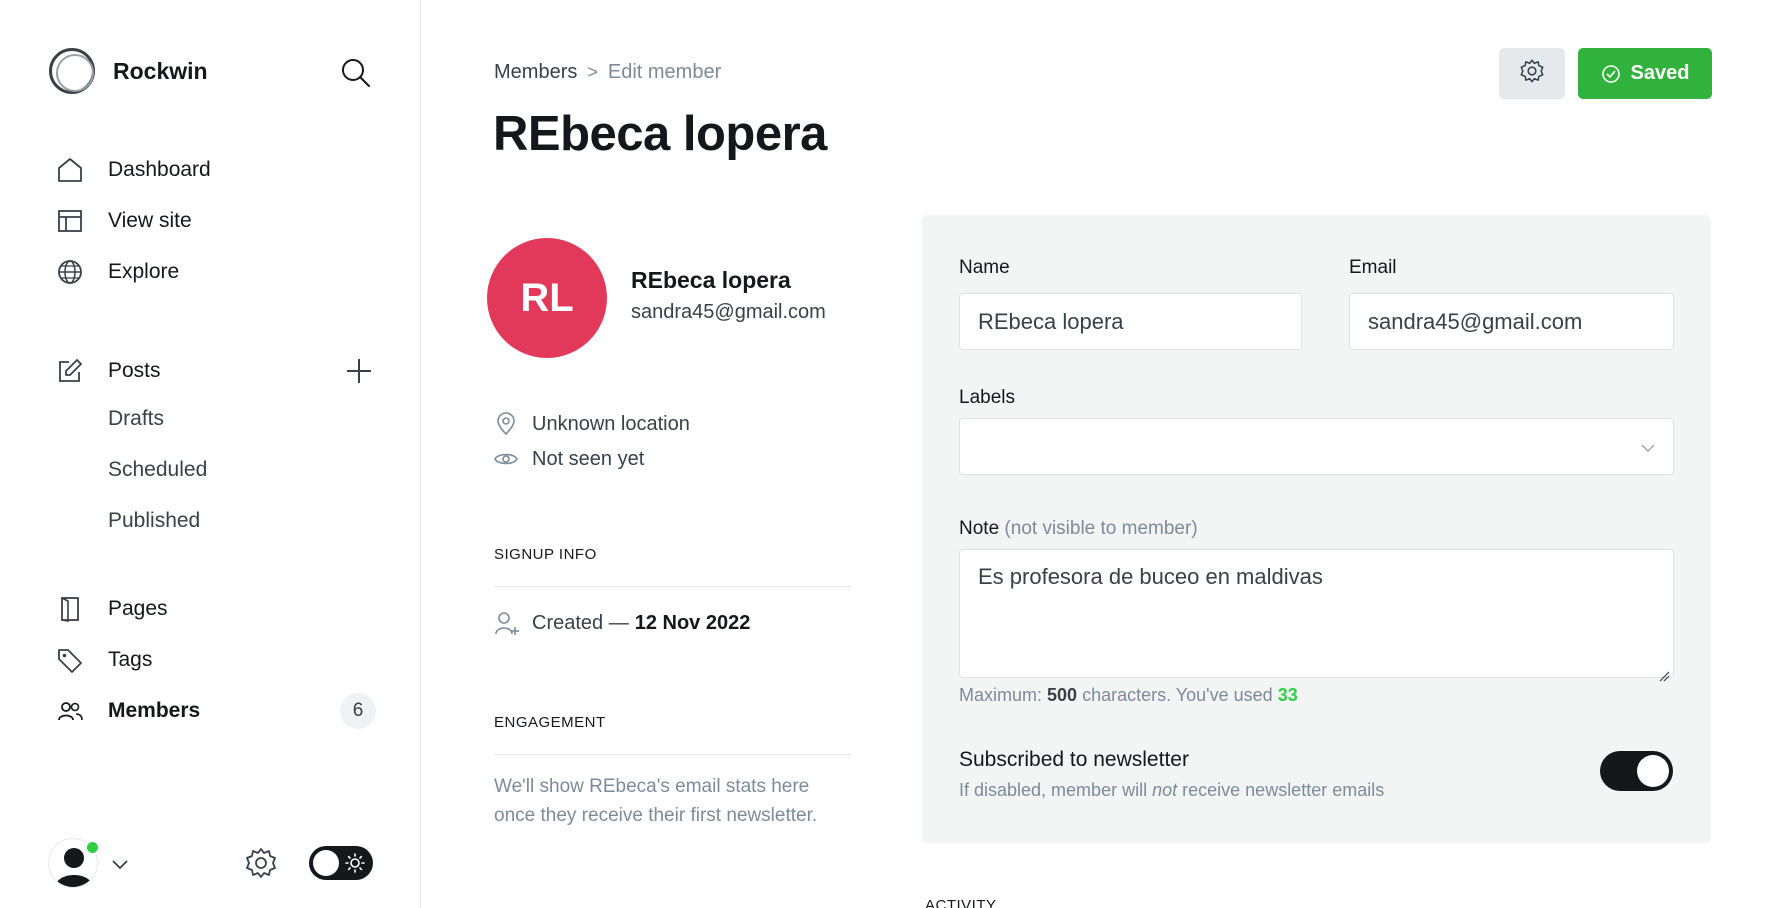 This screenshot has width=1779, height=908. Describe the element at coordinates (1177, 695) in the screenshot. I see `limit-middle: characters. You've used` at that location.